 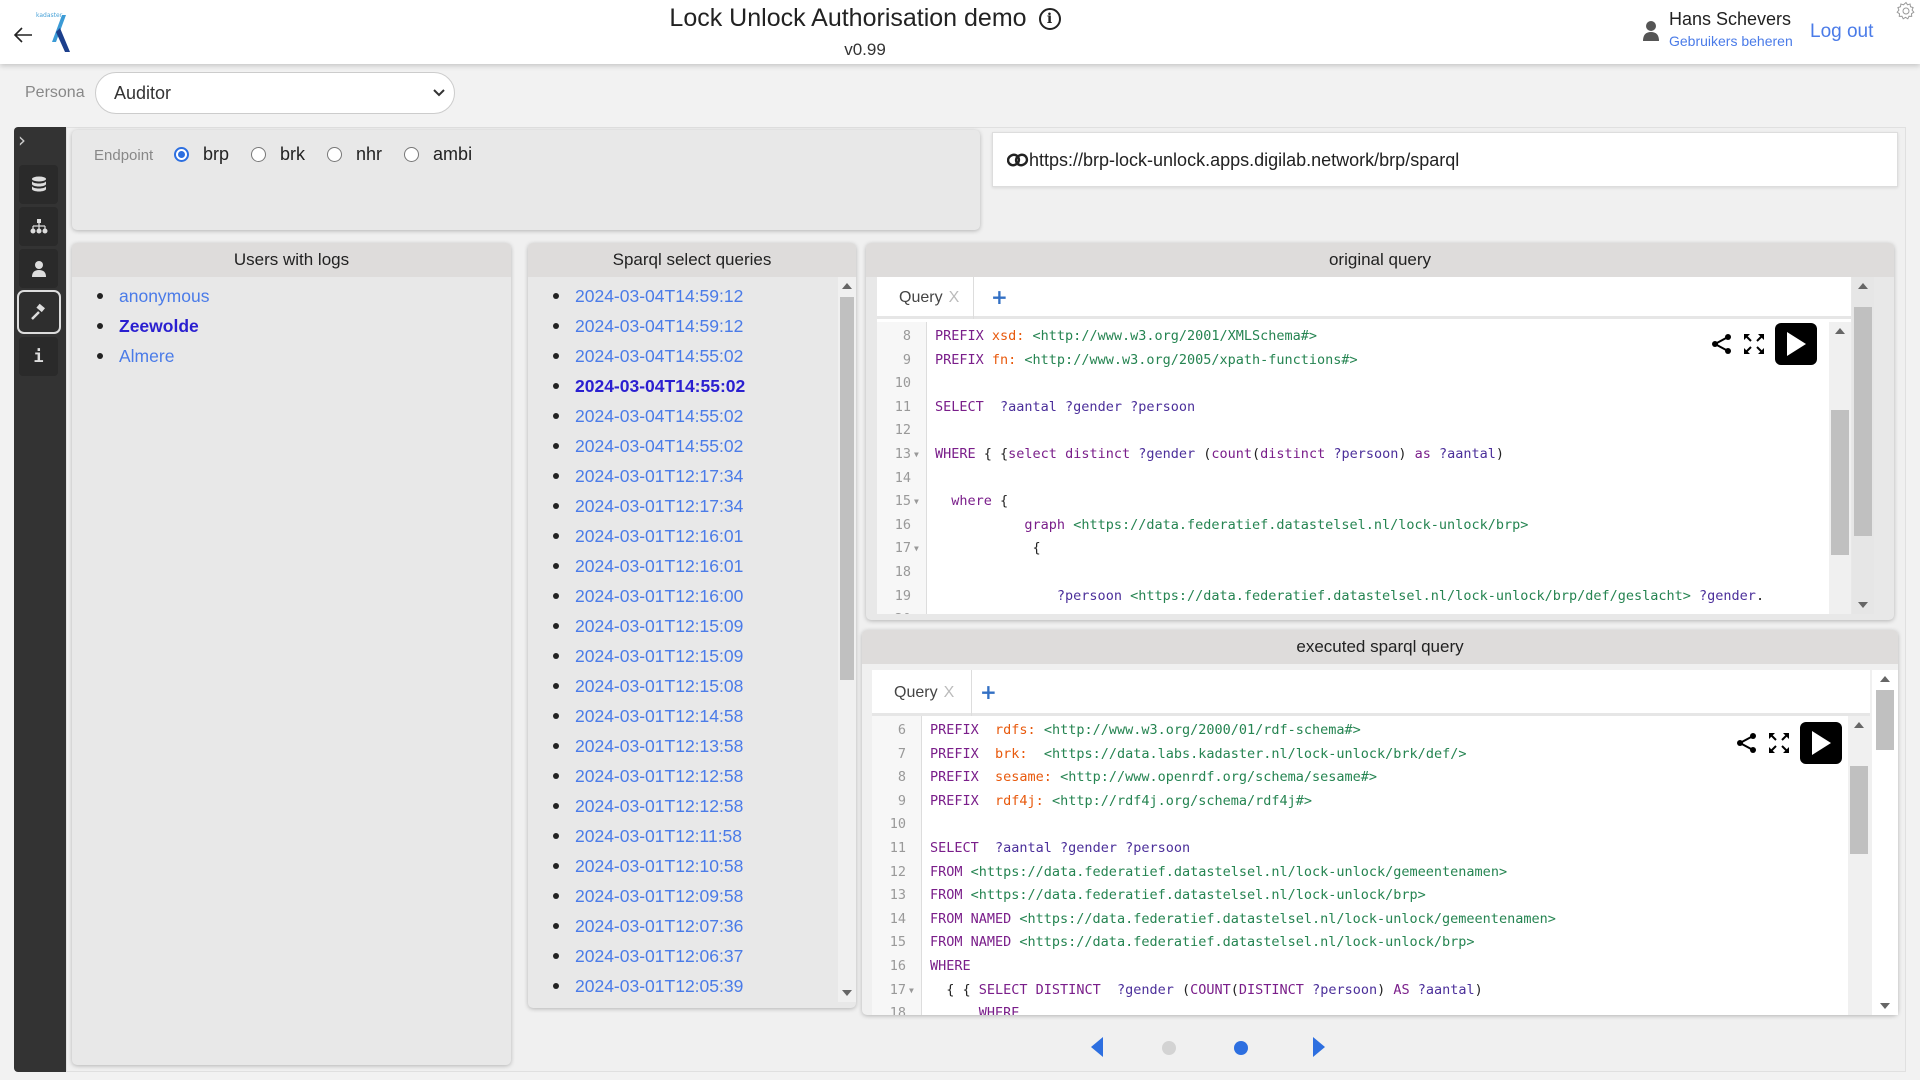 What do you see at coordinates (146, 356) in the screenshot?
I see `user-link: Almere` at bounding box center [146, 356].